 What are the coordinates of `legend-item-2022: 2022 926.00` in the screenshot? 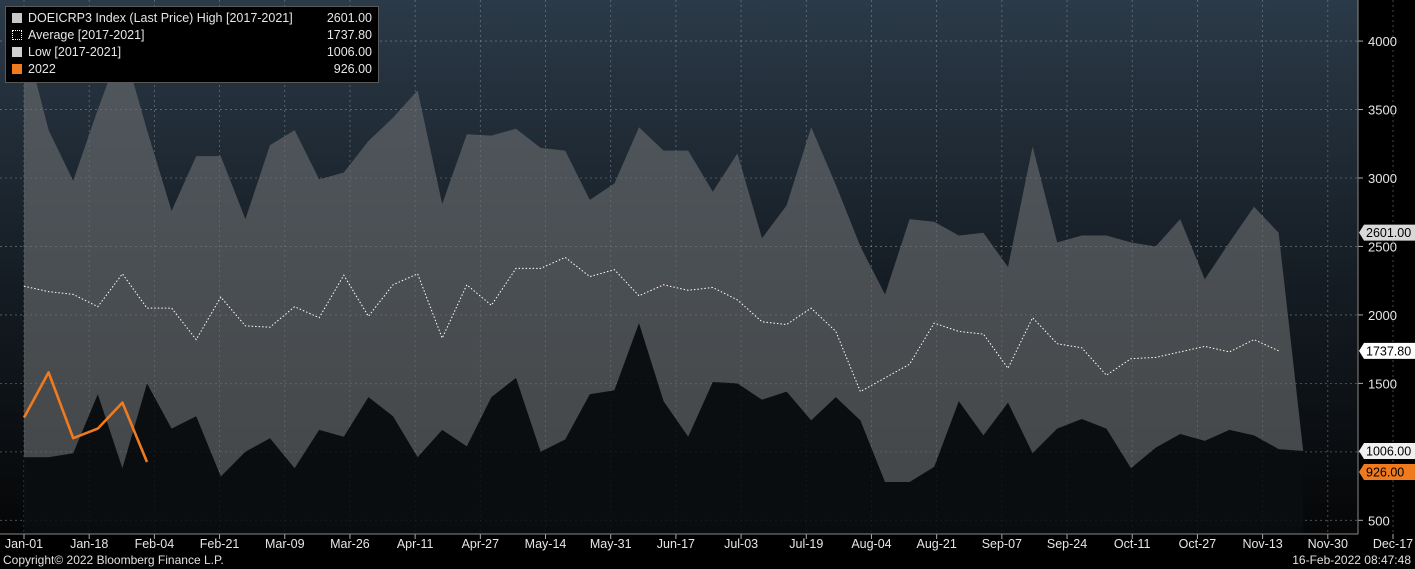 It's located at (192, 70).